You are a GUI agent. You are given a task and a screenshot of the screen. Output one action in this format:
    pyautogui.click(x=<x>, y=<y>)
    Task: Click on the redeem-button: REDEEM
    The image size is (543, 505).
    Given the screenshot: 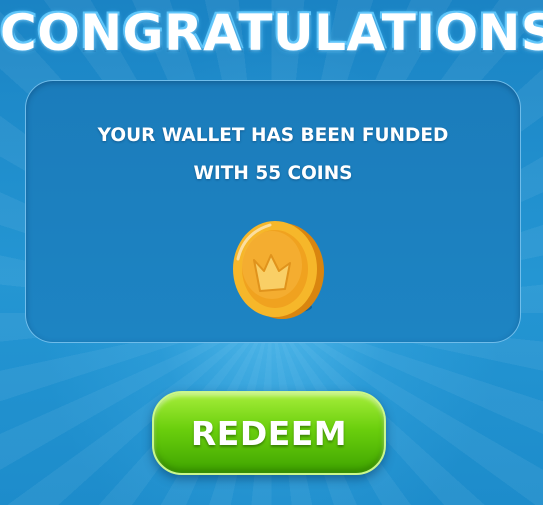 What is the action you would take?
    pyautogui.click(x=269, y=433)
    